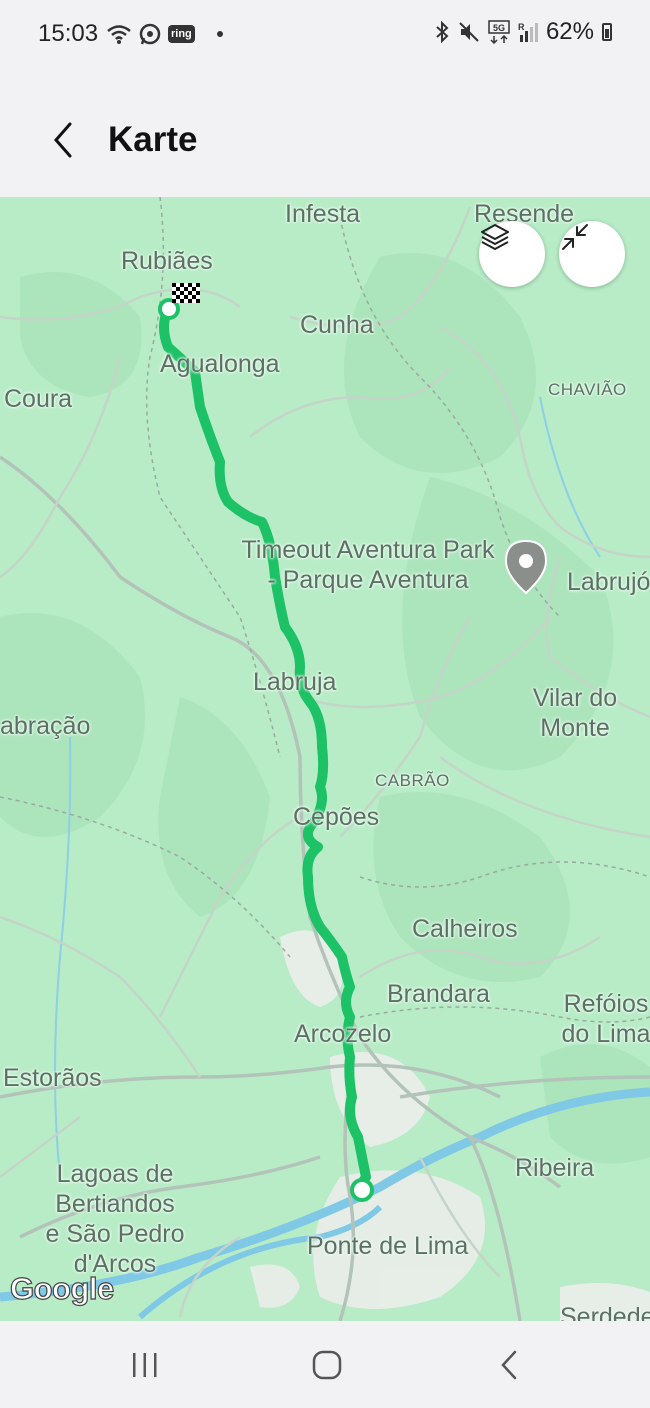 This screenshot has height=1408, width=650. What do you see at coordinates (336, 817) in the screenshot?
I see `map-label-cepoes: Cepões` at bounding box center [336, 817].